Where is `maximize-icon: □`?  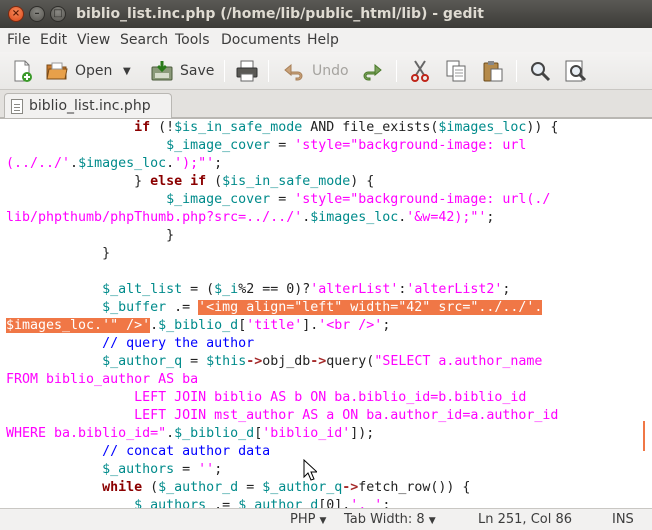
maximize-icon: □ is located at coordinates (58, 13).